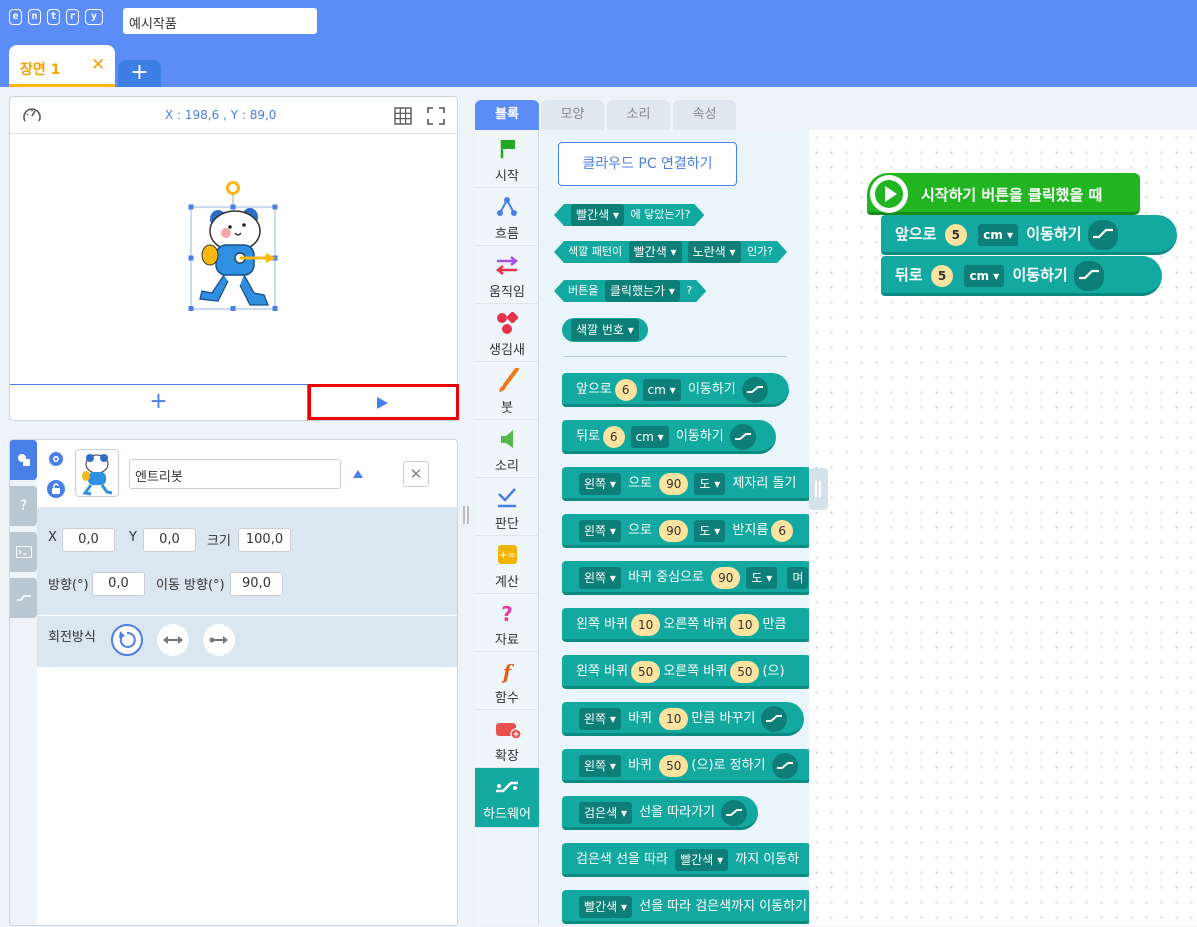 The width and height of the screenshot is (1197, 927). Describe the element at coordinates (660, 813) in the screenshot. I see `block-follow-line: 검은색 ▾ 선을 따라가기` at that location.